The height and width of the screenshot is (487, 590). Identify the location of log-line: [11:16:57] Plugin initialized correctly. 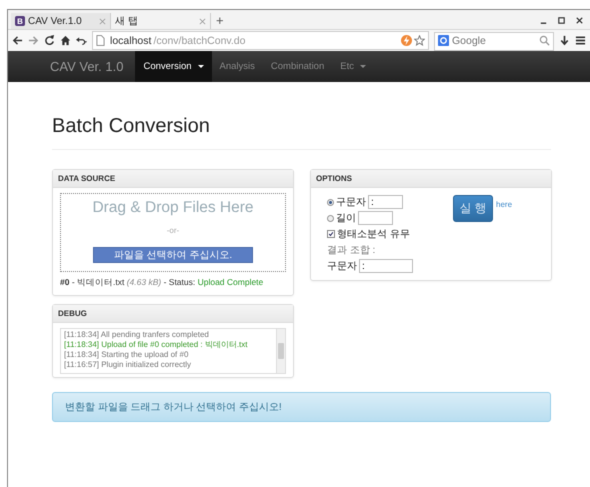
(128, 365).